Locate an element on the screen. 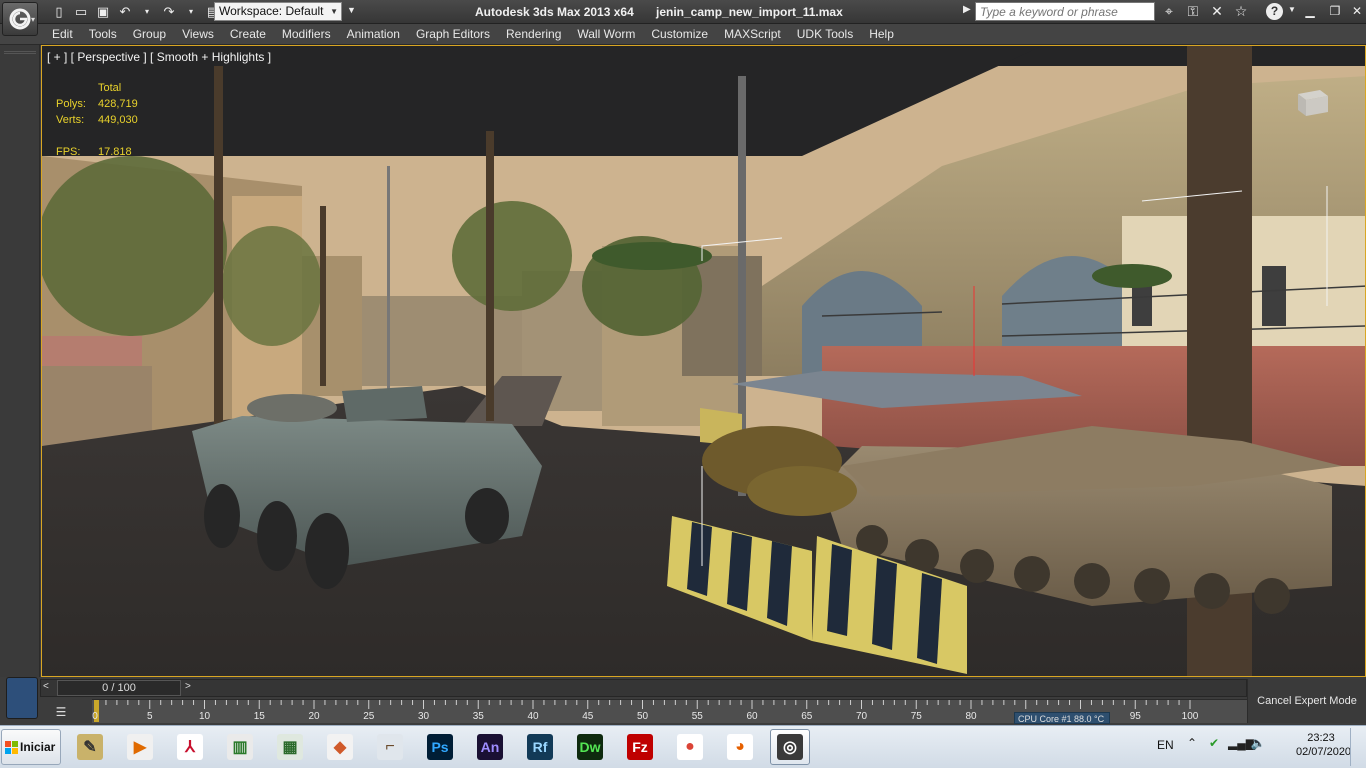 The height and width of the screenshot is (768, 1366). show-desktop-button is located at coordinates (1357, 747).